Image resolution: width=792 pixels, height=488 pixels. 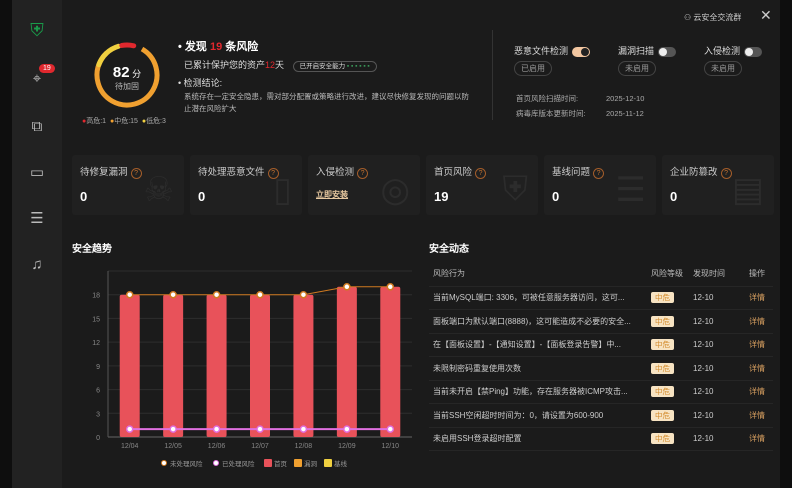 What do you see at coordinates (718, 185) in the screenshot?
I see `stat-card: 企业防篡改? 0 ▤` at bounding box center [718, 185].